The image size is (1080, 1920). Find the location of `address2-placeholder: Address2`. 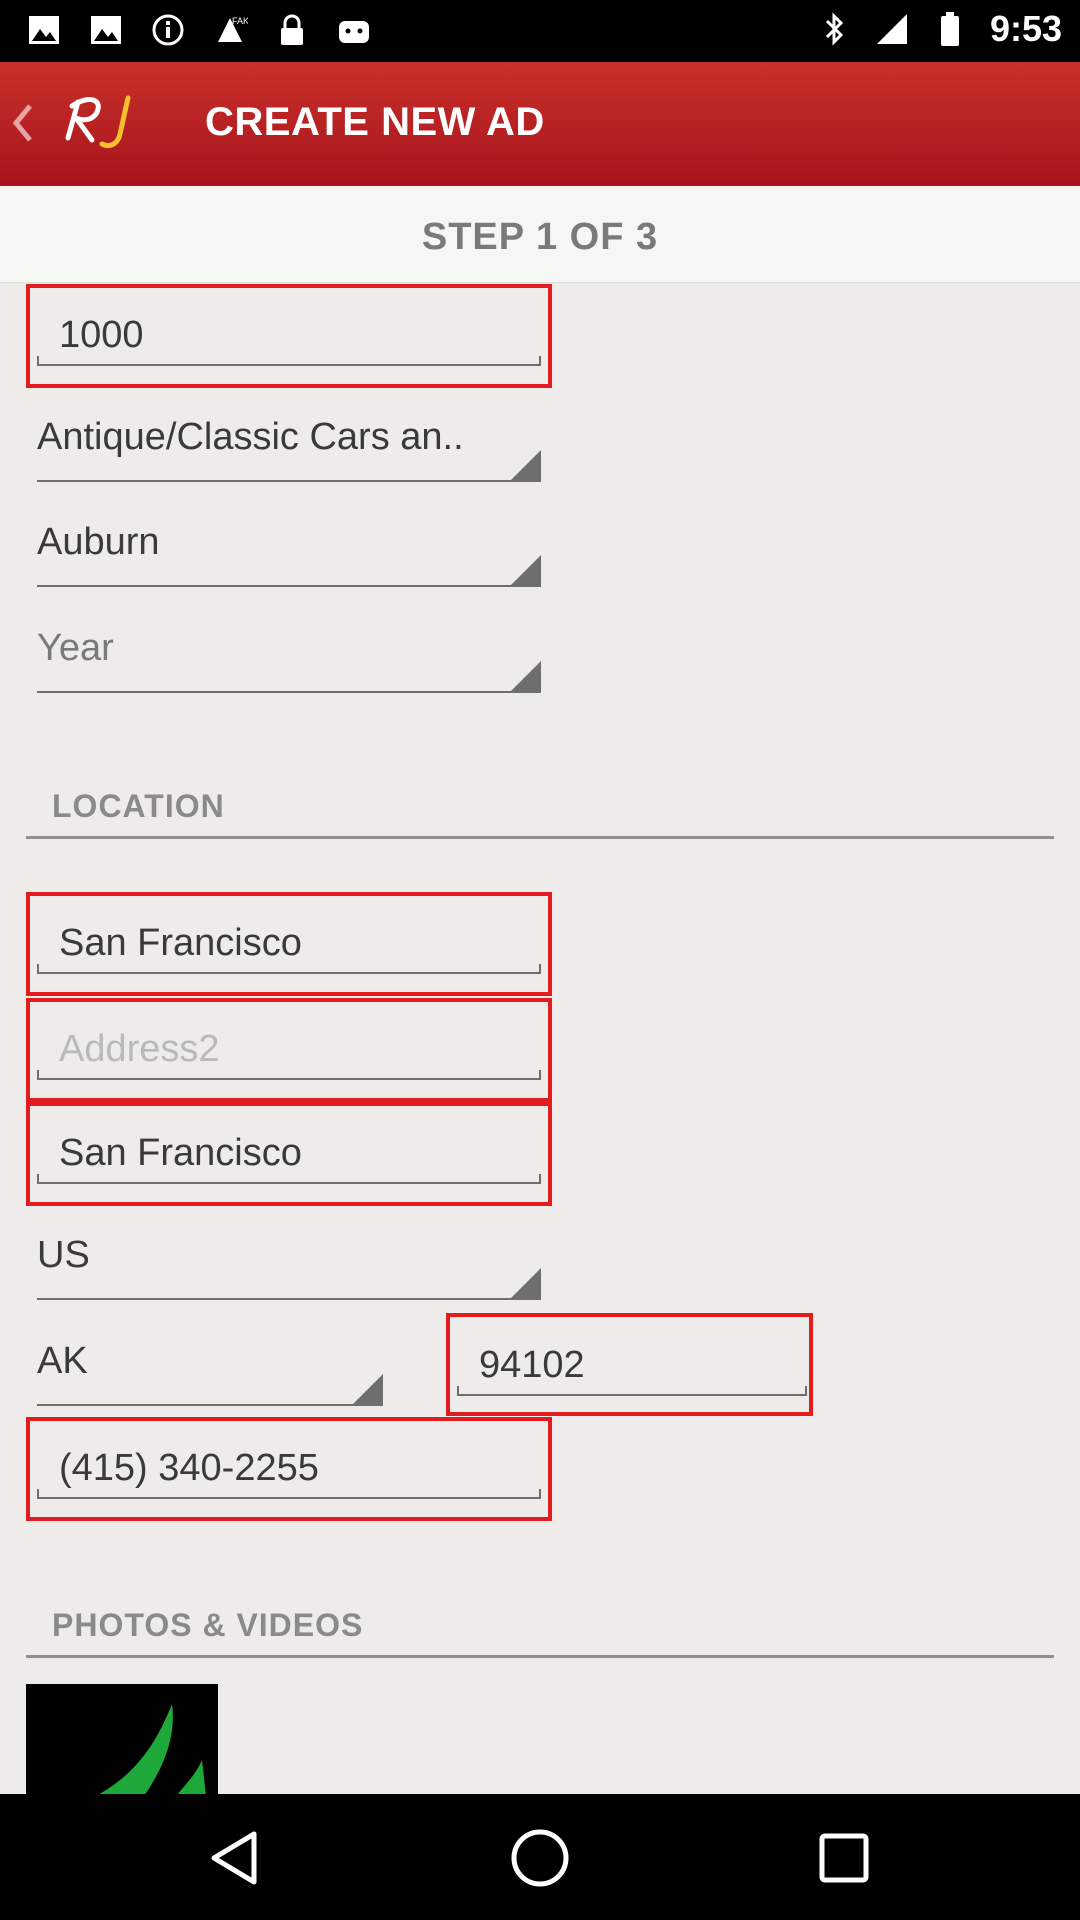

address2-placeholder: Address2 is located at coordinates (139, 1049).